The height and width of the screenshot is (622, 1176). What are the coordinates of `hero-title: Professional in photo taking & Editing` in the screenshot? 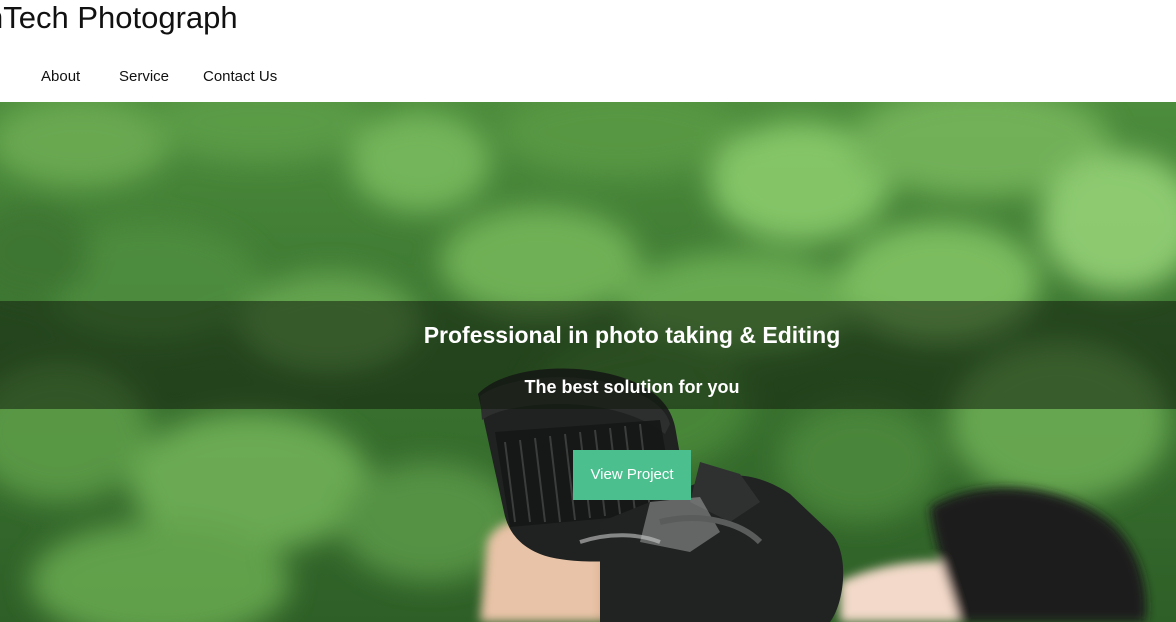 It's located at (632, 335).